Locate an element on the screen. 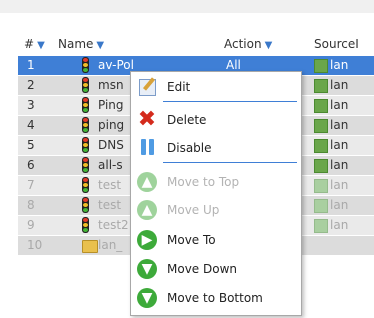 The height and width of the screenshot is (318, 374). pause-icon is located at coordinates (147, 148).